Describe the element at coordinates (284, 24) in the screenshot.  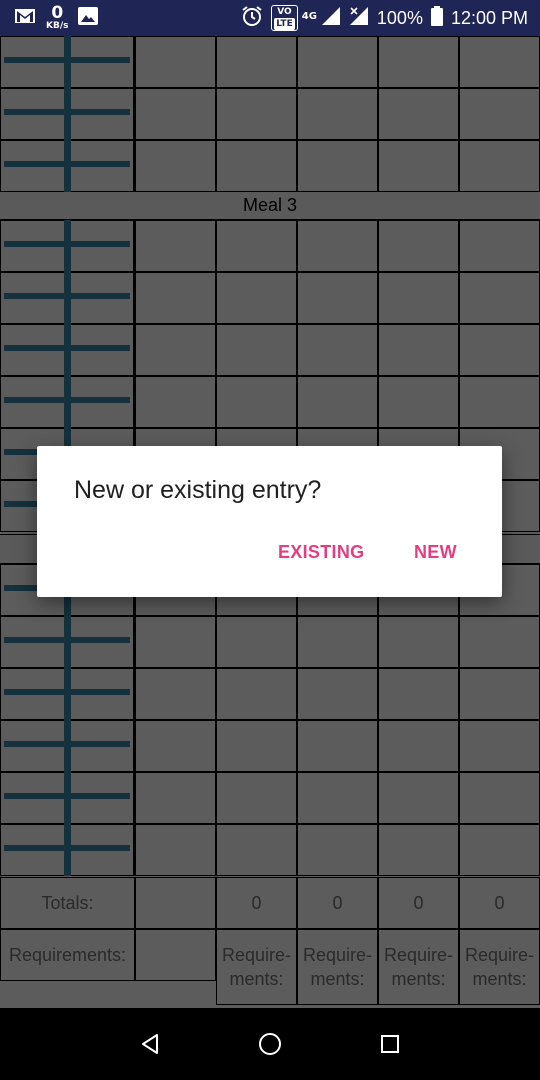
I see `volte-lte-label: LTE` at that location.